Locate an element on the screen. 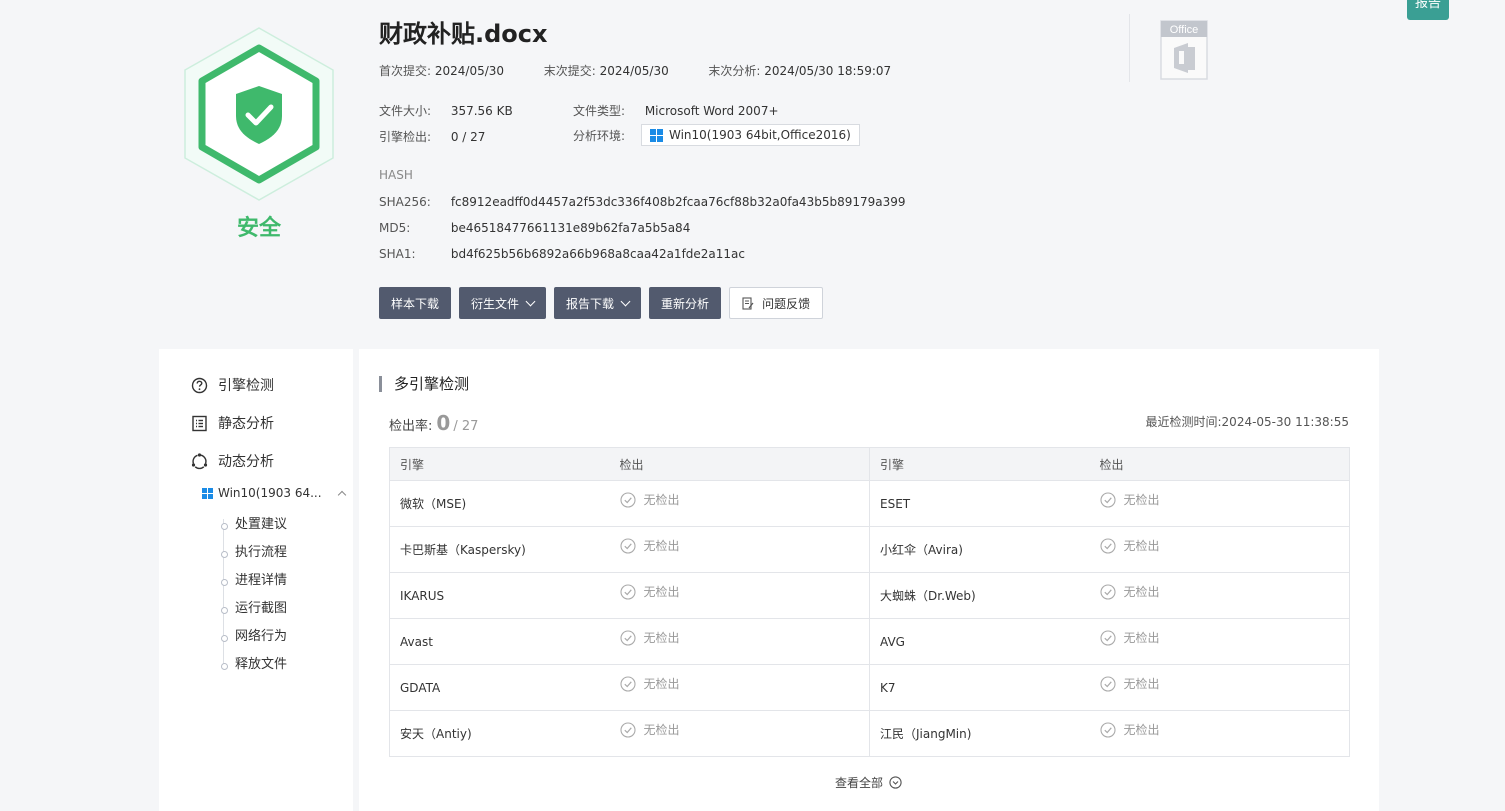 This screenshot has height=811, width=1505. nav-sub-process: 进程详情 is located at coordinates (253, 581).